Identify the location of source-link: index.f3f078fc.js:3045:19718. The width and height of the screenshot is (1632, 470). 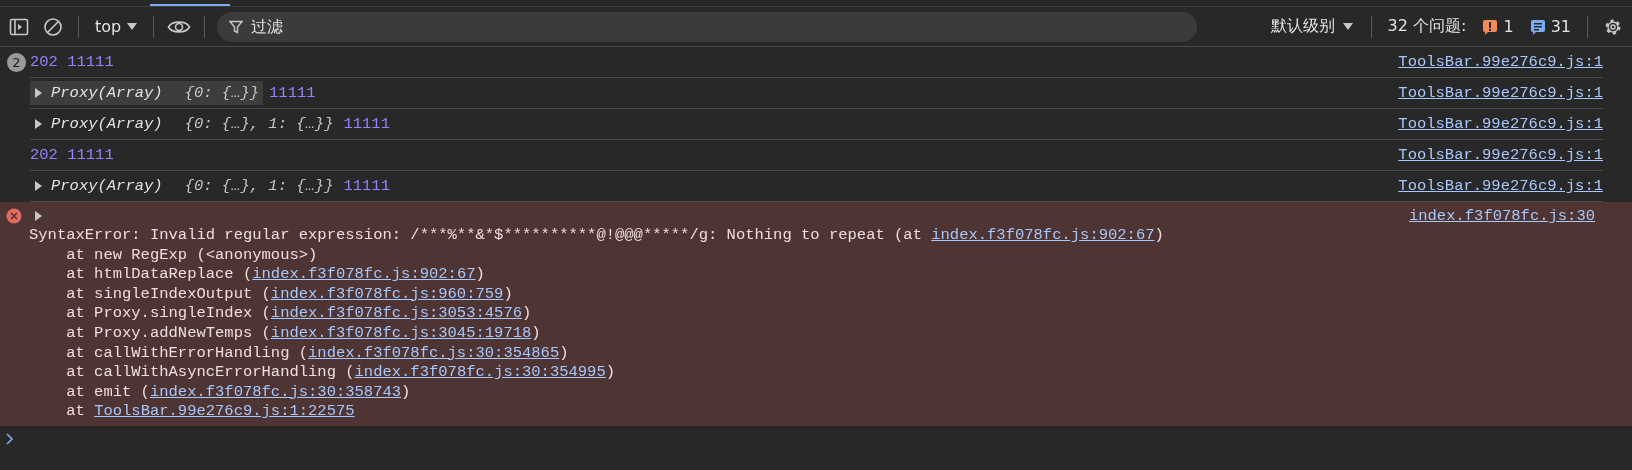
(401, 332).